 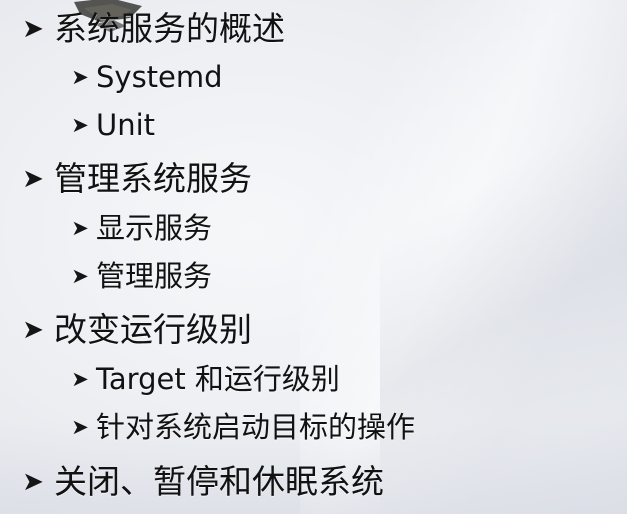 I want to click on outline-item-4: ➤ 关闭、暂停和休眠系统, so click(x=202, y=481).